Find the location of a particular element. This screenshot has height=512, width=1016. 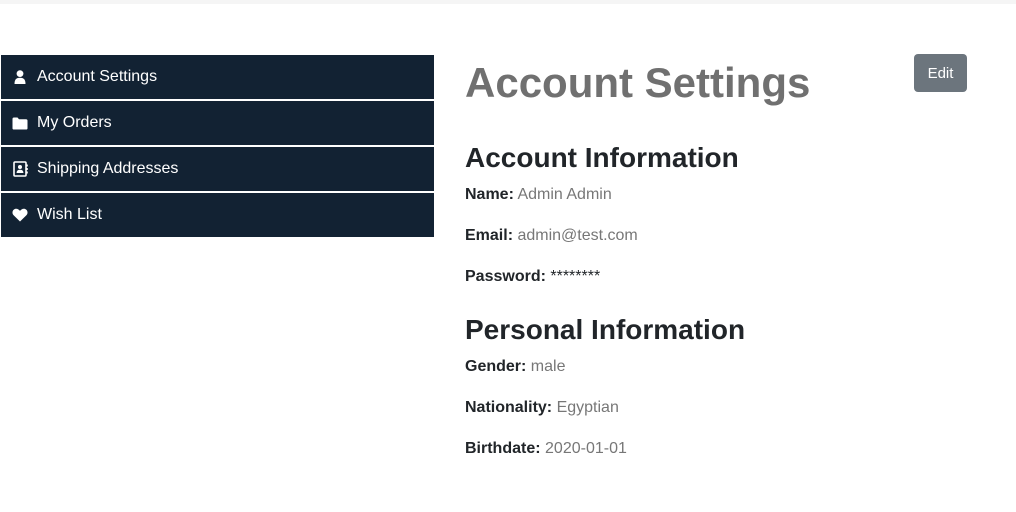

name-value: Admin Admin is located at coordinates (564, 194).